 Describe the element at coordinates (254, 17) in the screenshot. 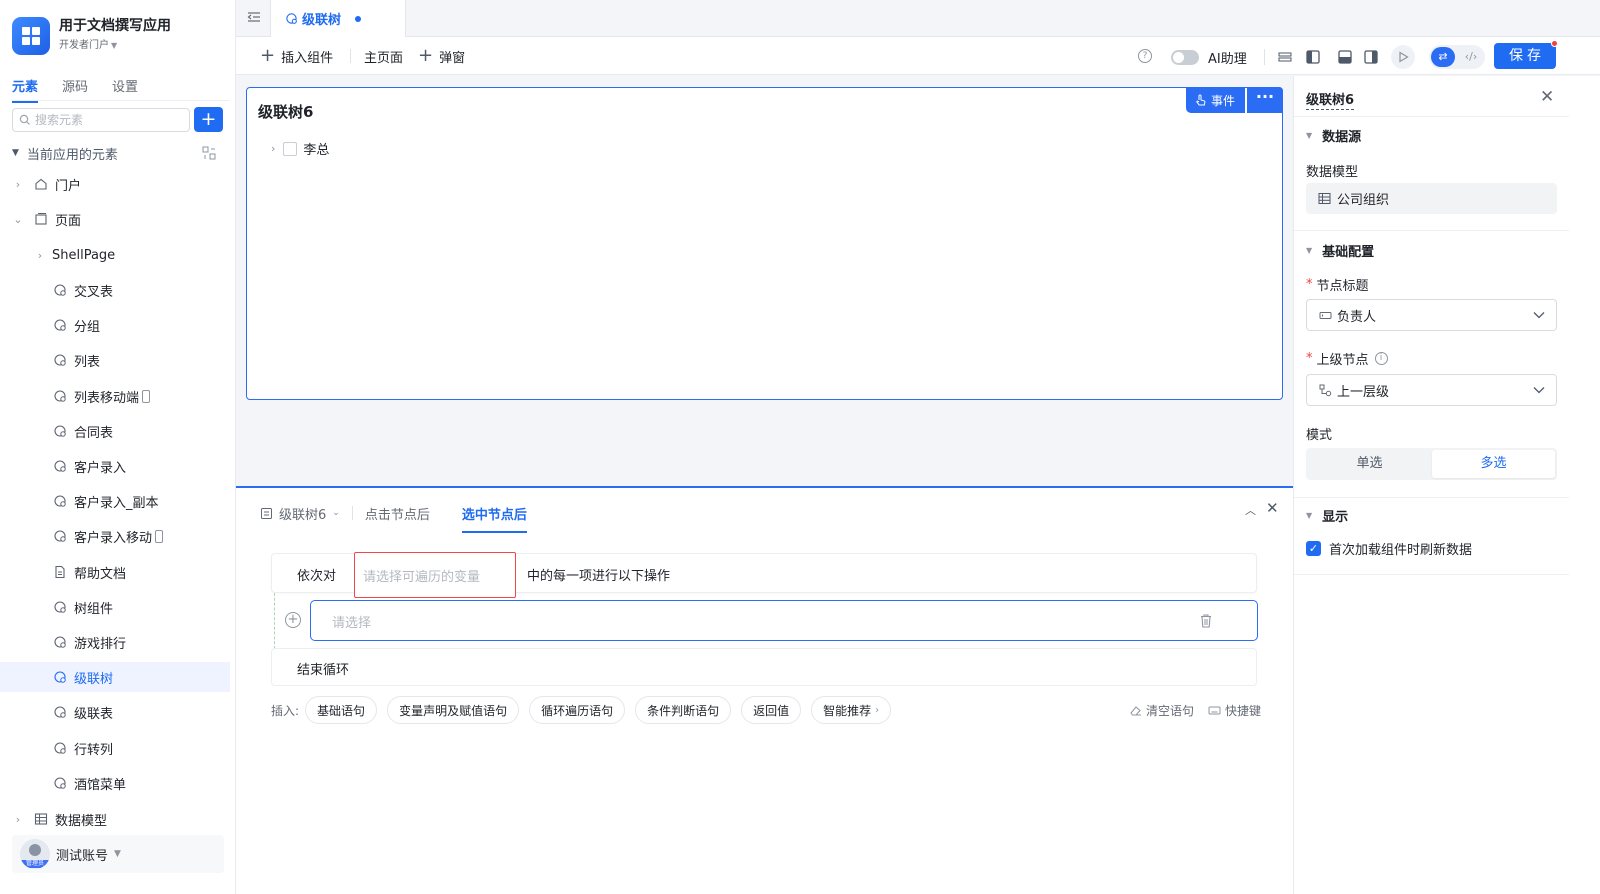

I see `collapse-sidebar-icon` at that location.